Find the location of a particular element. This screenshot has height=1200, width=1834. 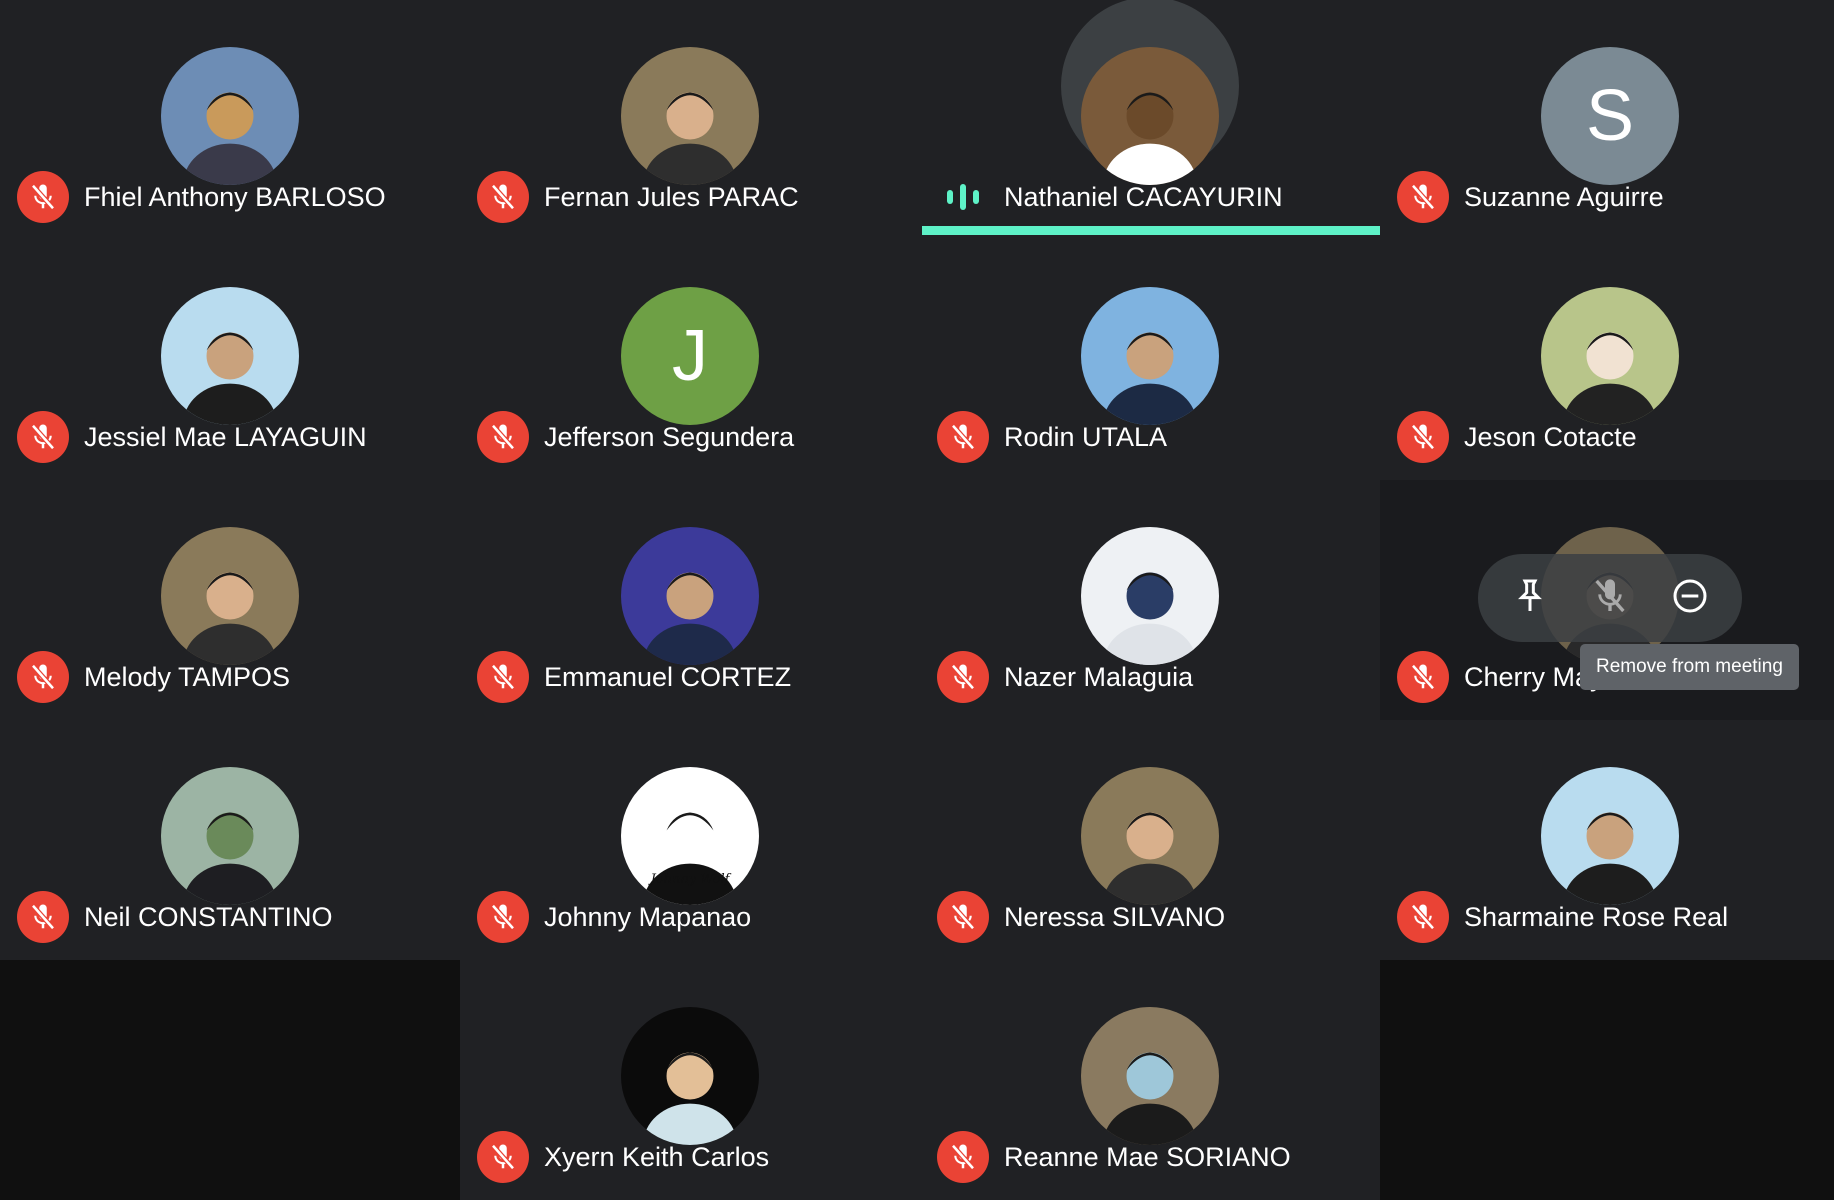

avatar-initial: S is located at coordinates (1610, 116).